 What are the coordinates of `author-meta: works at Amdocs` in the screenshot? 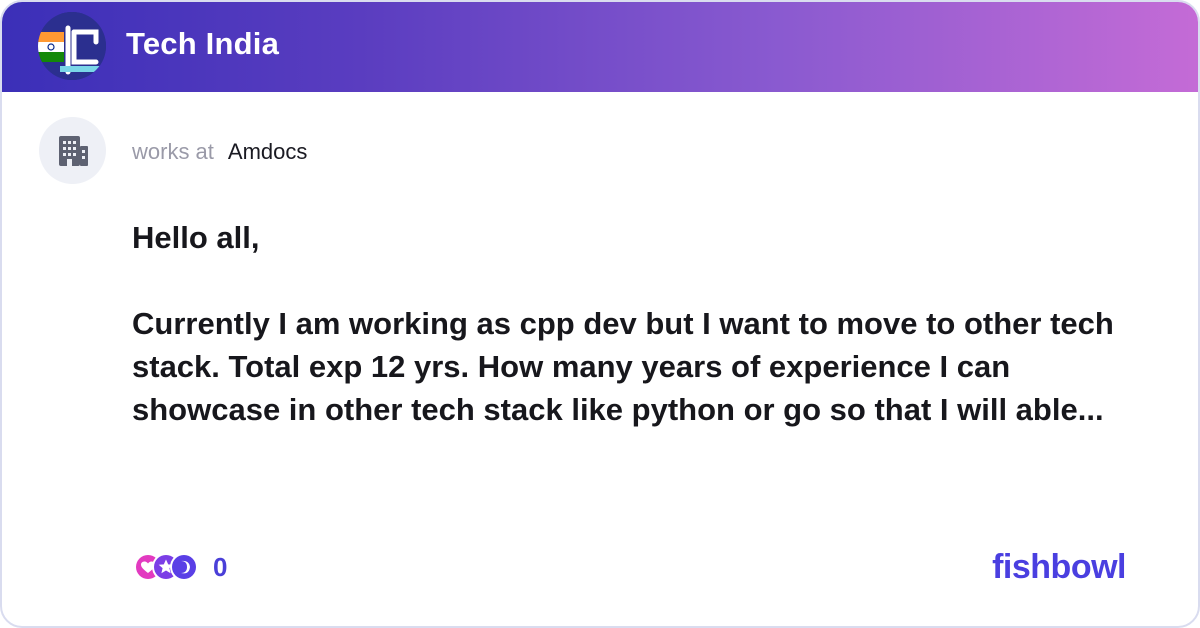 It's located at (219, 152).